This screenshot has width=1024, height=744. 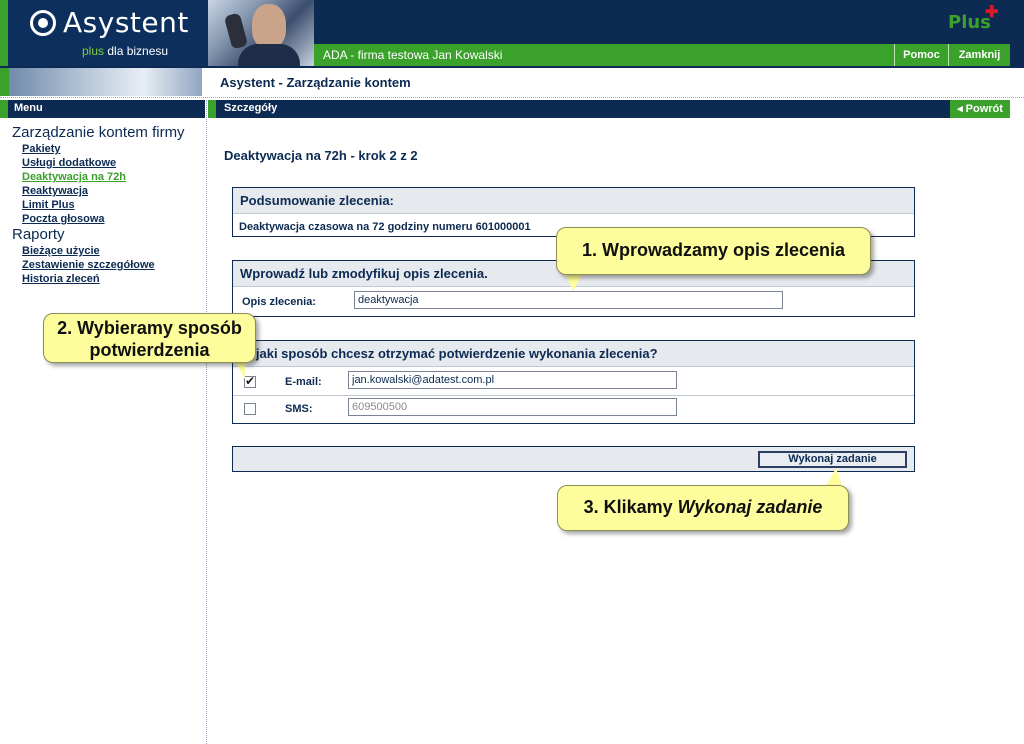 I want to click on sidebar-section-reports: Raporty, so click(x=38, y=234).